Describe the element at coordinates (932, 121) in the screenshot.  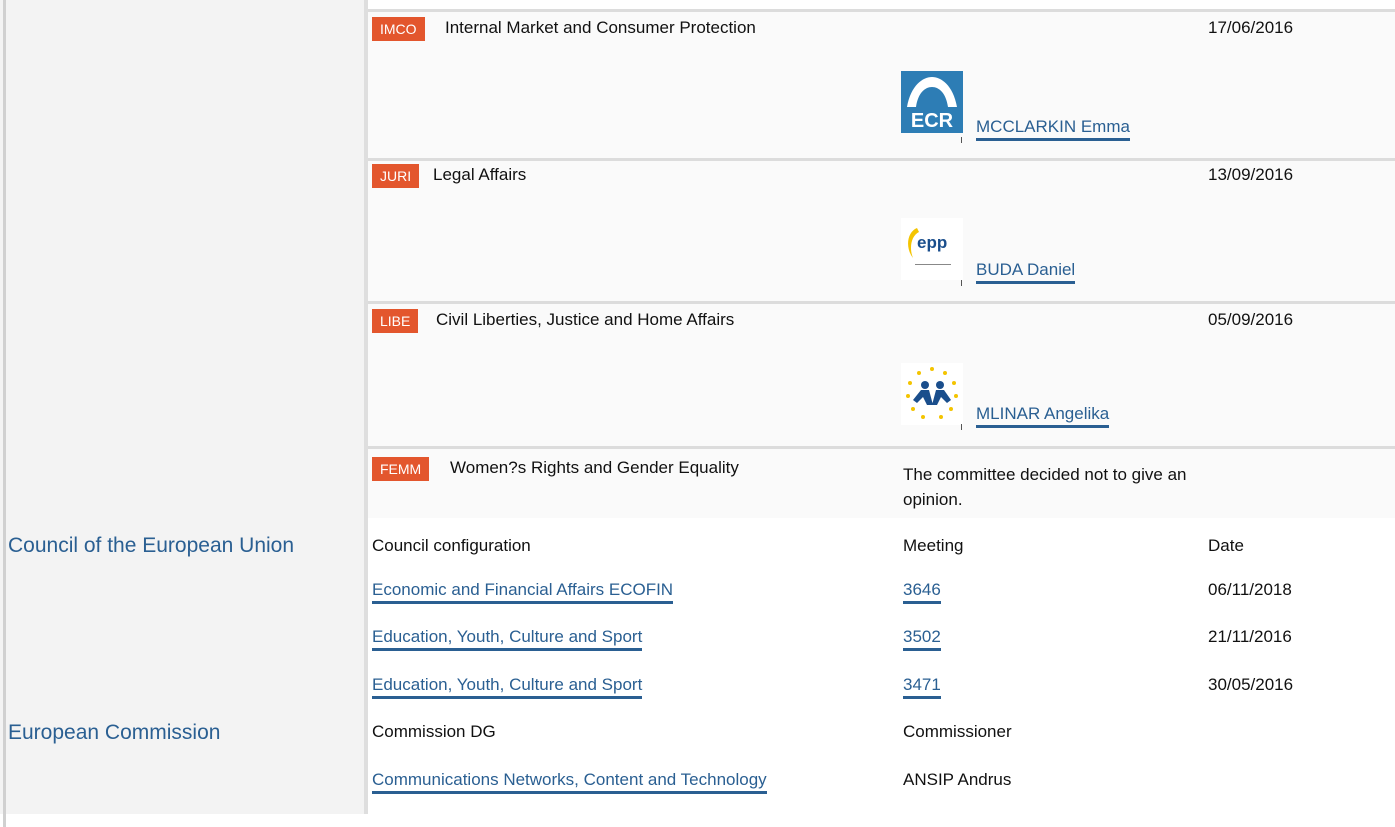
I see `ecr-logo-text: ECR` at that location.